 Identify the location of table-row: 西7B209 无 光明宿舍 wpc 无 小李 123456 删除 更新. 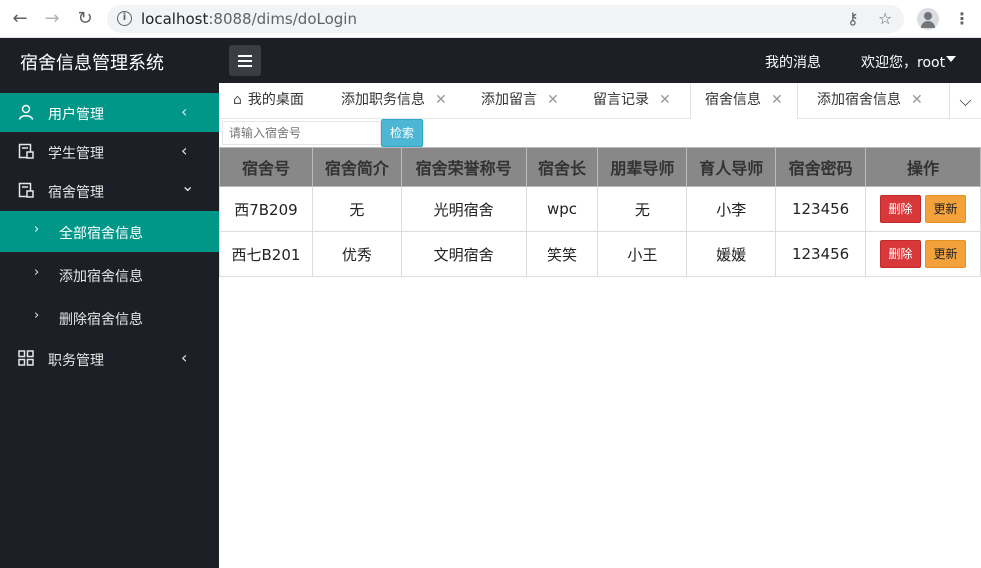
(600, 209).